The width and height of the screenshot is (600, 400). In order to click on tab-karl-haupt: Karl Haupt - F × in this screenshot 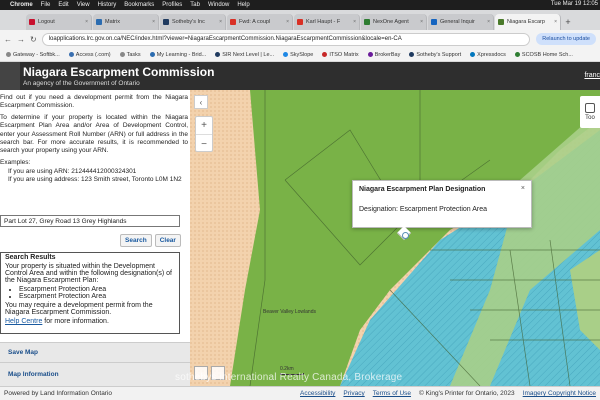, I will do `click(327, 22)`.